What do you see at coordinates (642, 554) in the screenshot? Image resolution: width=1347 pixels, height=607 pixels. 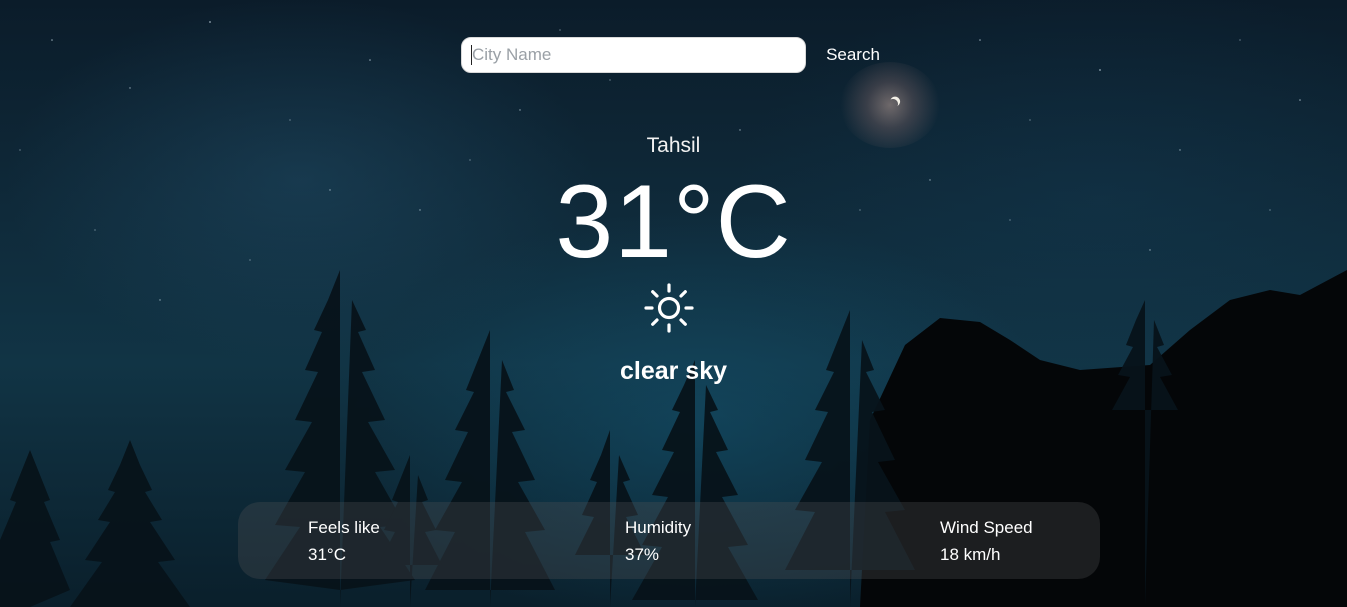 I see `humidity-value: 37%` at bounding box center [642, 554].